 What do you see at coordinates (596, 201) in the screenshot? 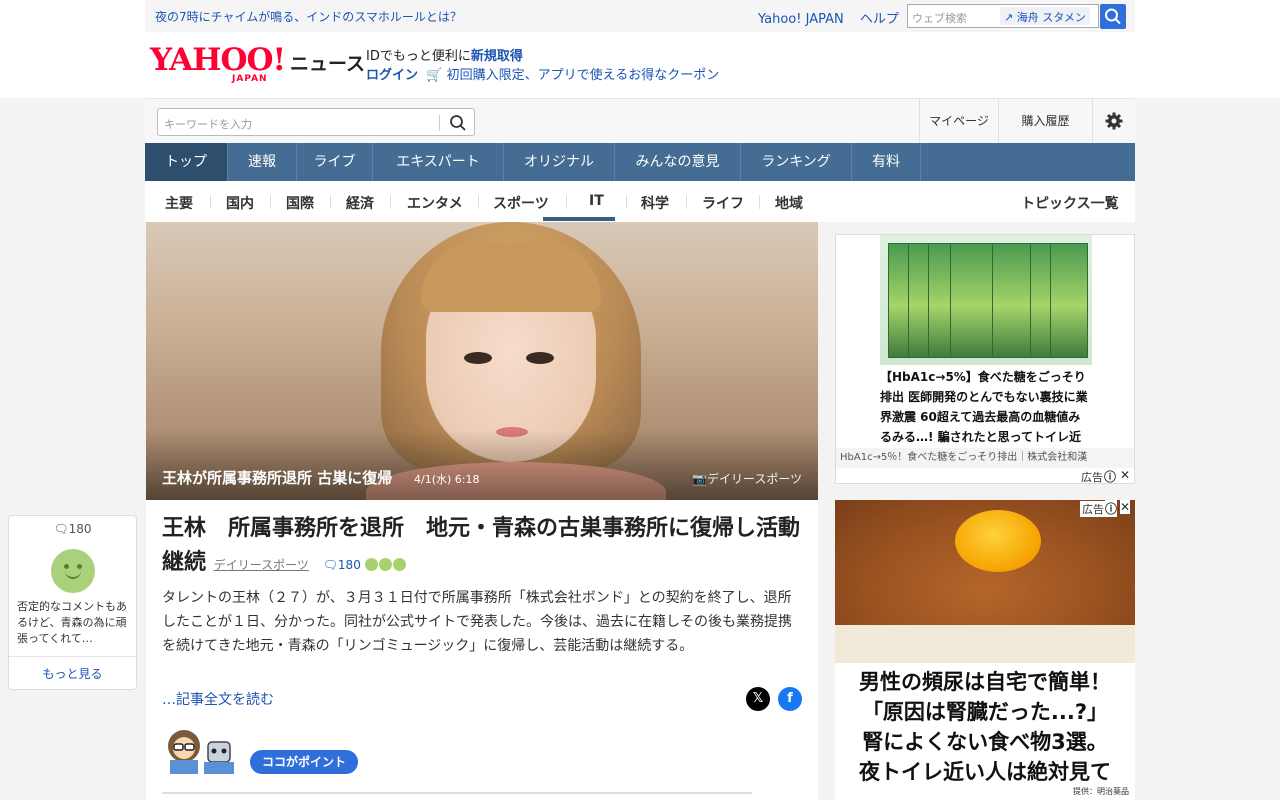
I see `category-it: IT` at bounding box center [596, 201].